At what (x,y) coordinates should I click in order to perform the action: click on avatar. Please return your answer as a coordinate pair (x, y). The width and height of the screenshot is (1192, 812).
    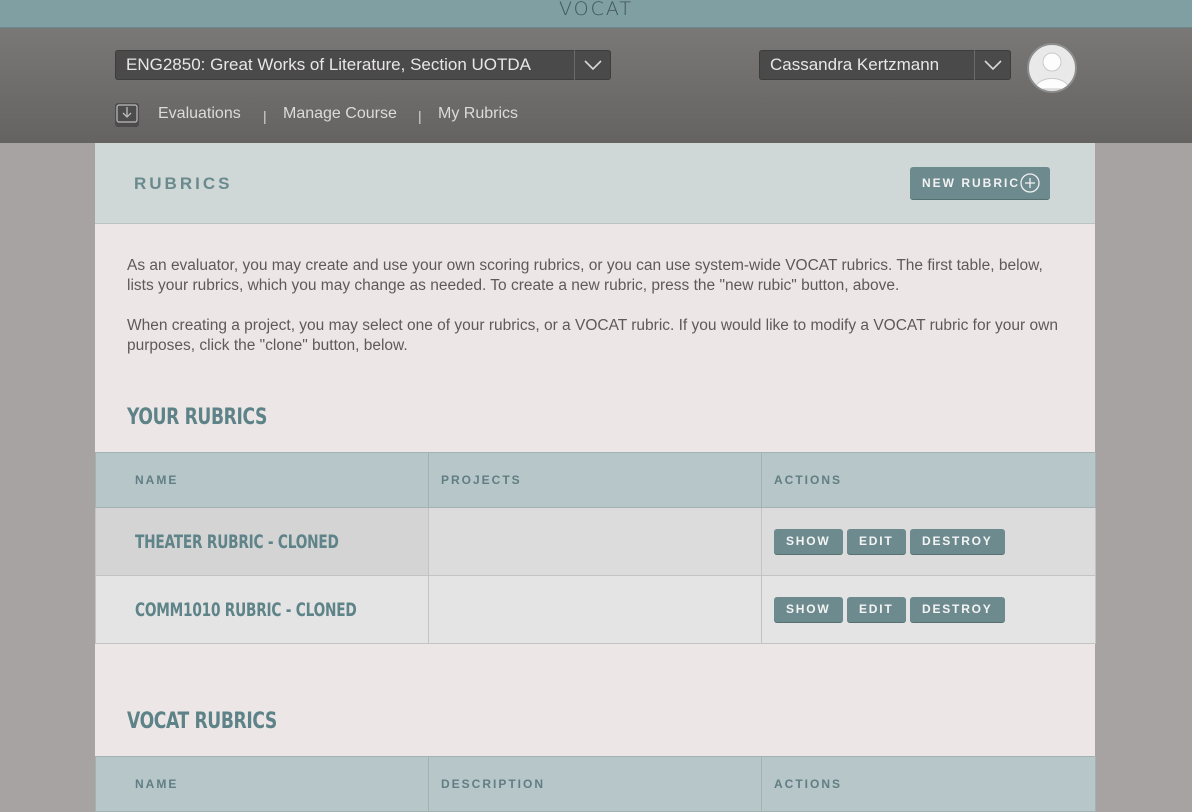
    Looking at the image, I should click on (1052, 68).